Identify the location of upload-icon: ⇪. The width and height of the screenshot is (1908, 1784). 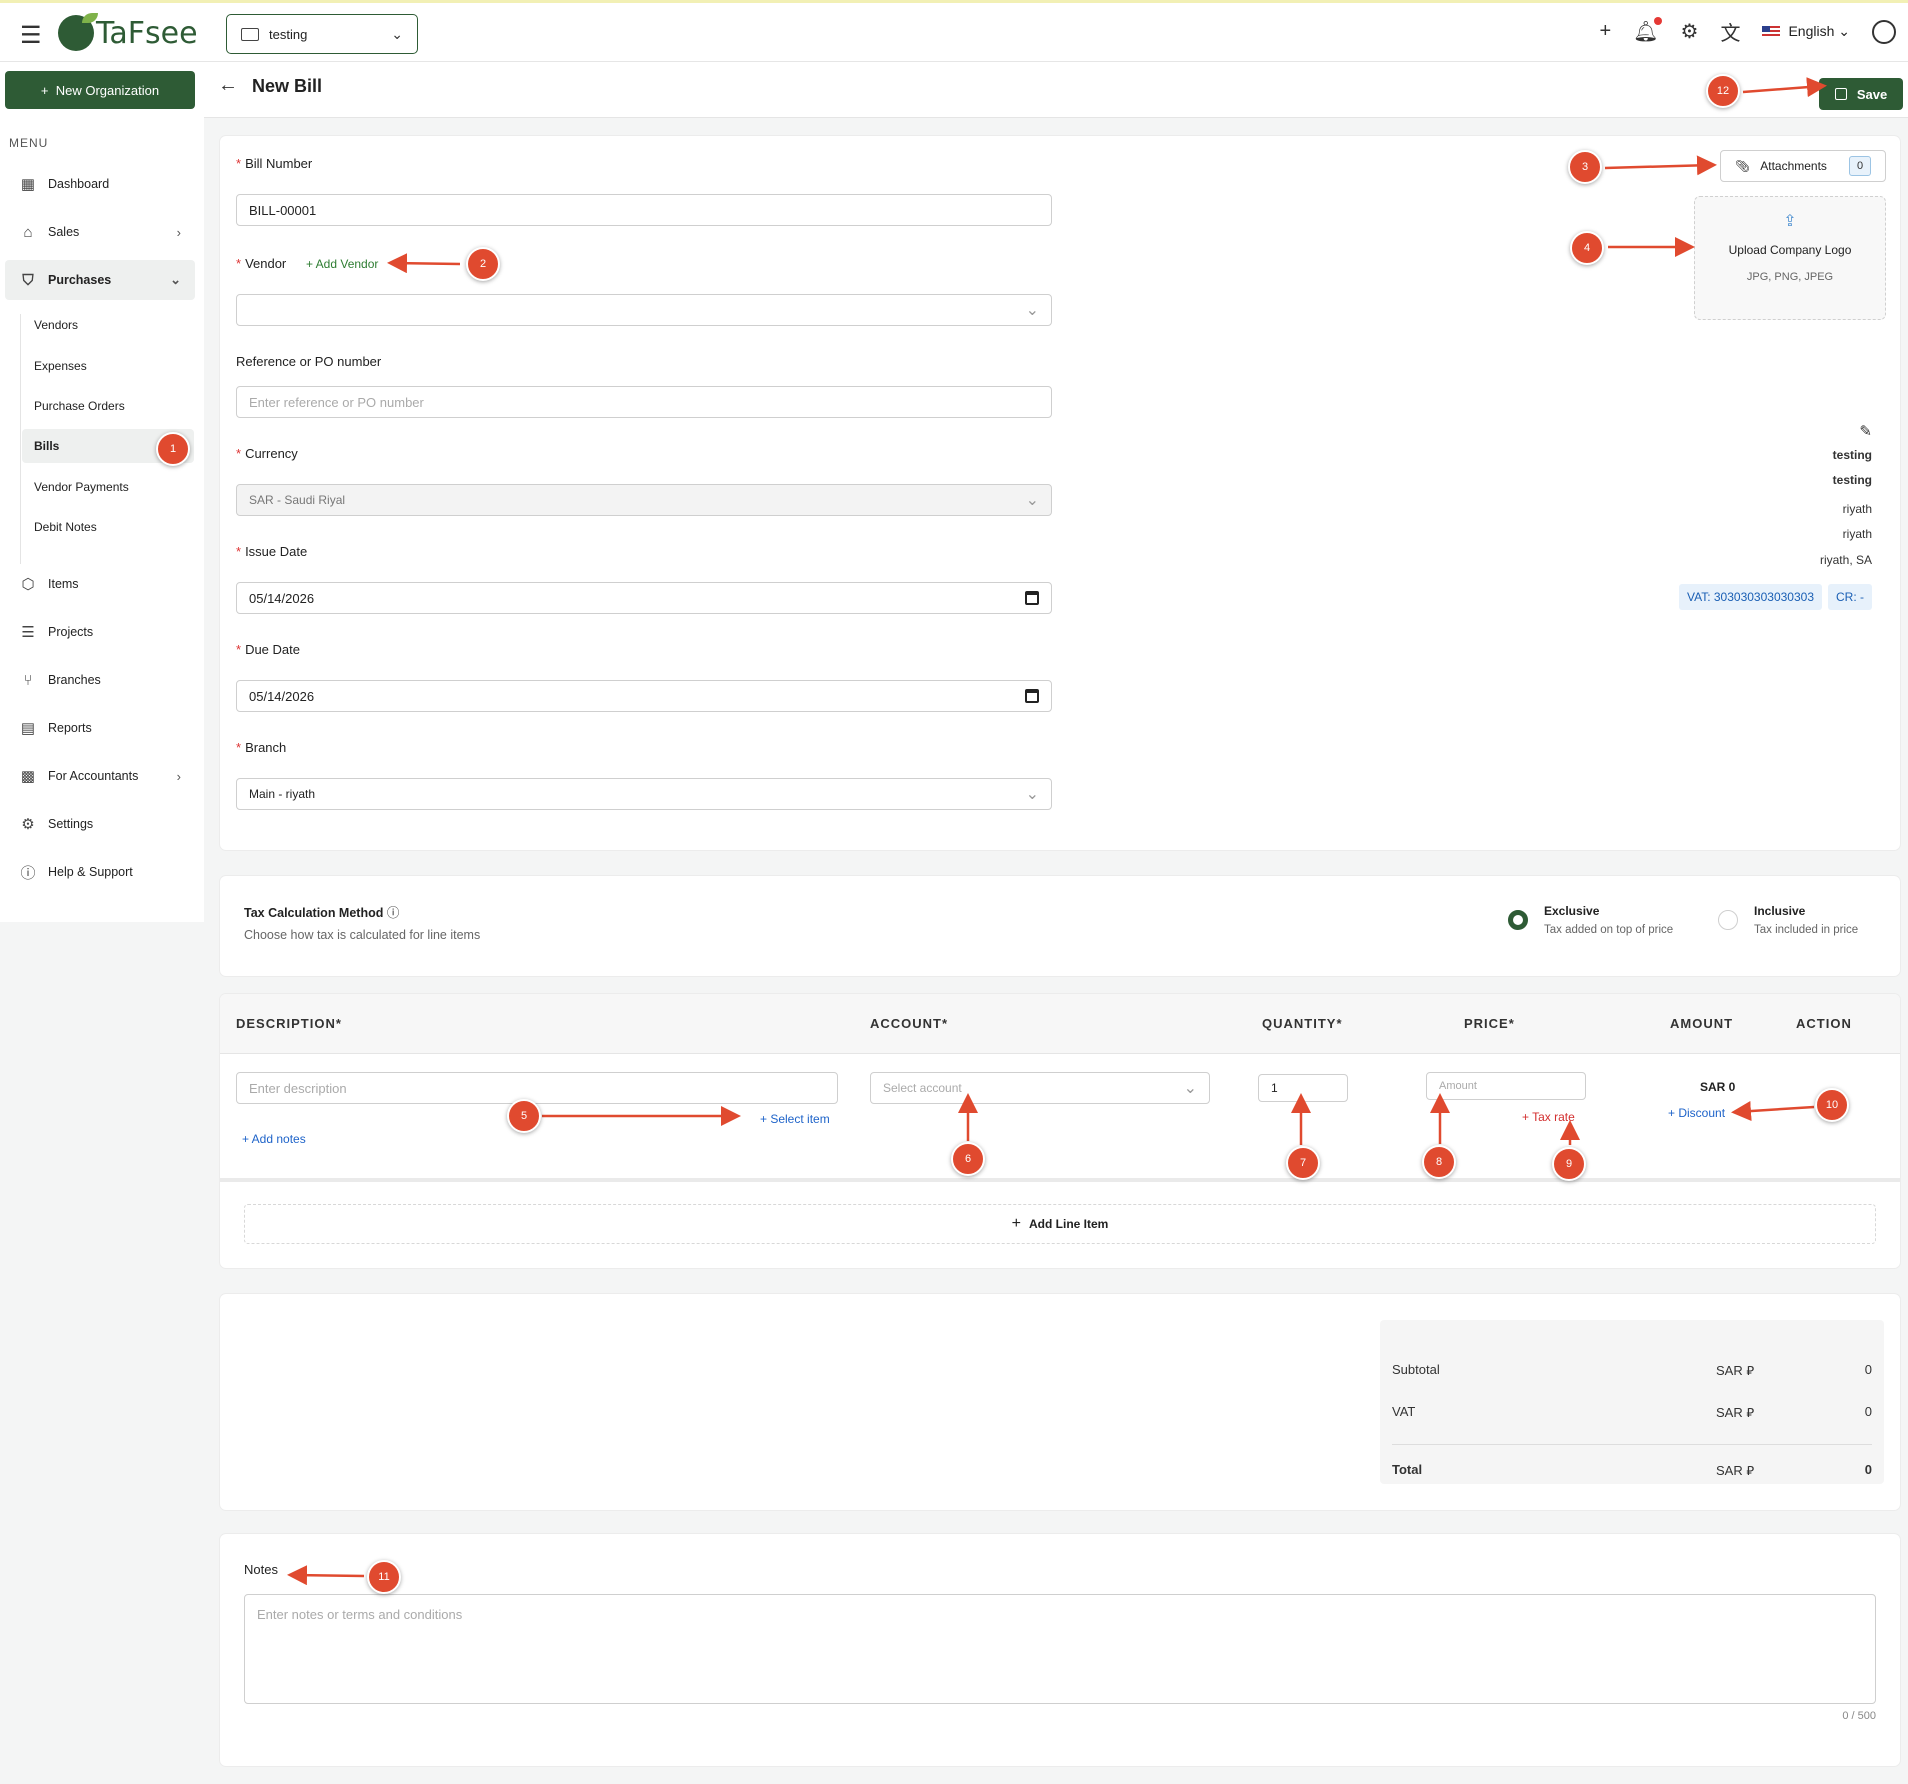
(1790, 221).